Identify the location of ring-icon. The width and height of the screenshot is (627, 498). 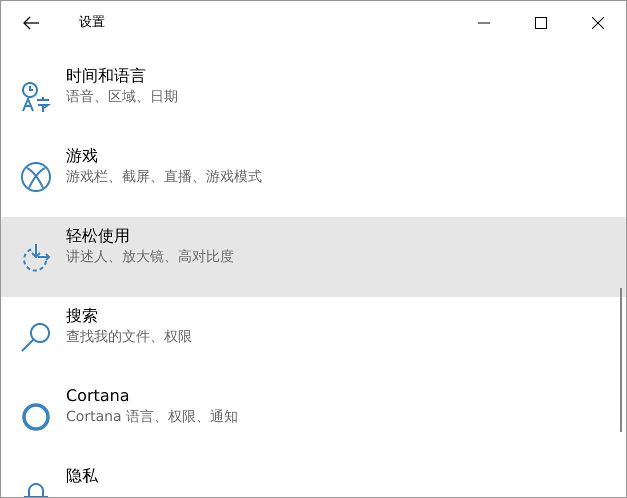
(36, 417).